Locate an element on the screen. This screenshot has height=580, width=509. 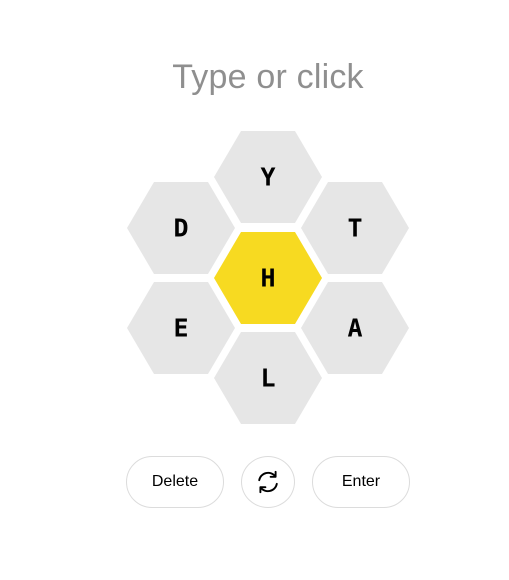
hive-cell-center: H is located at coordinates (268, 278).